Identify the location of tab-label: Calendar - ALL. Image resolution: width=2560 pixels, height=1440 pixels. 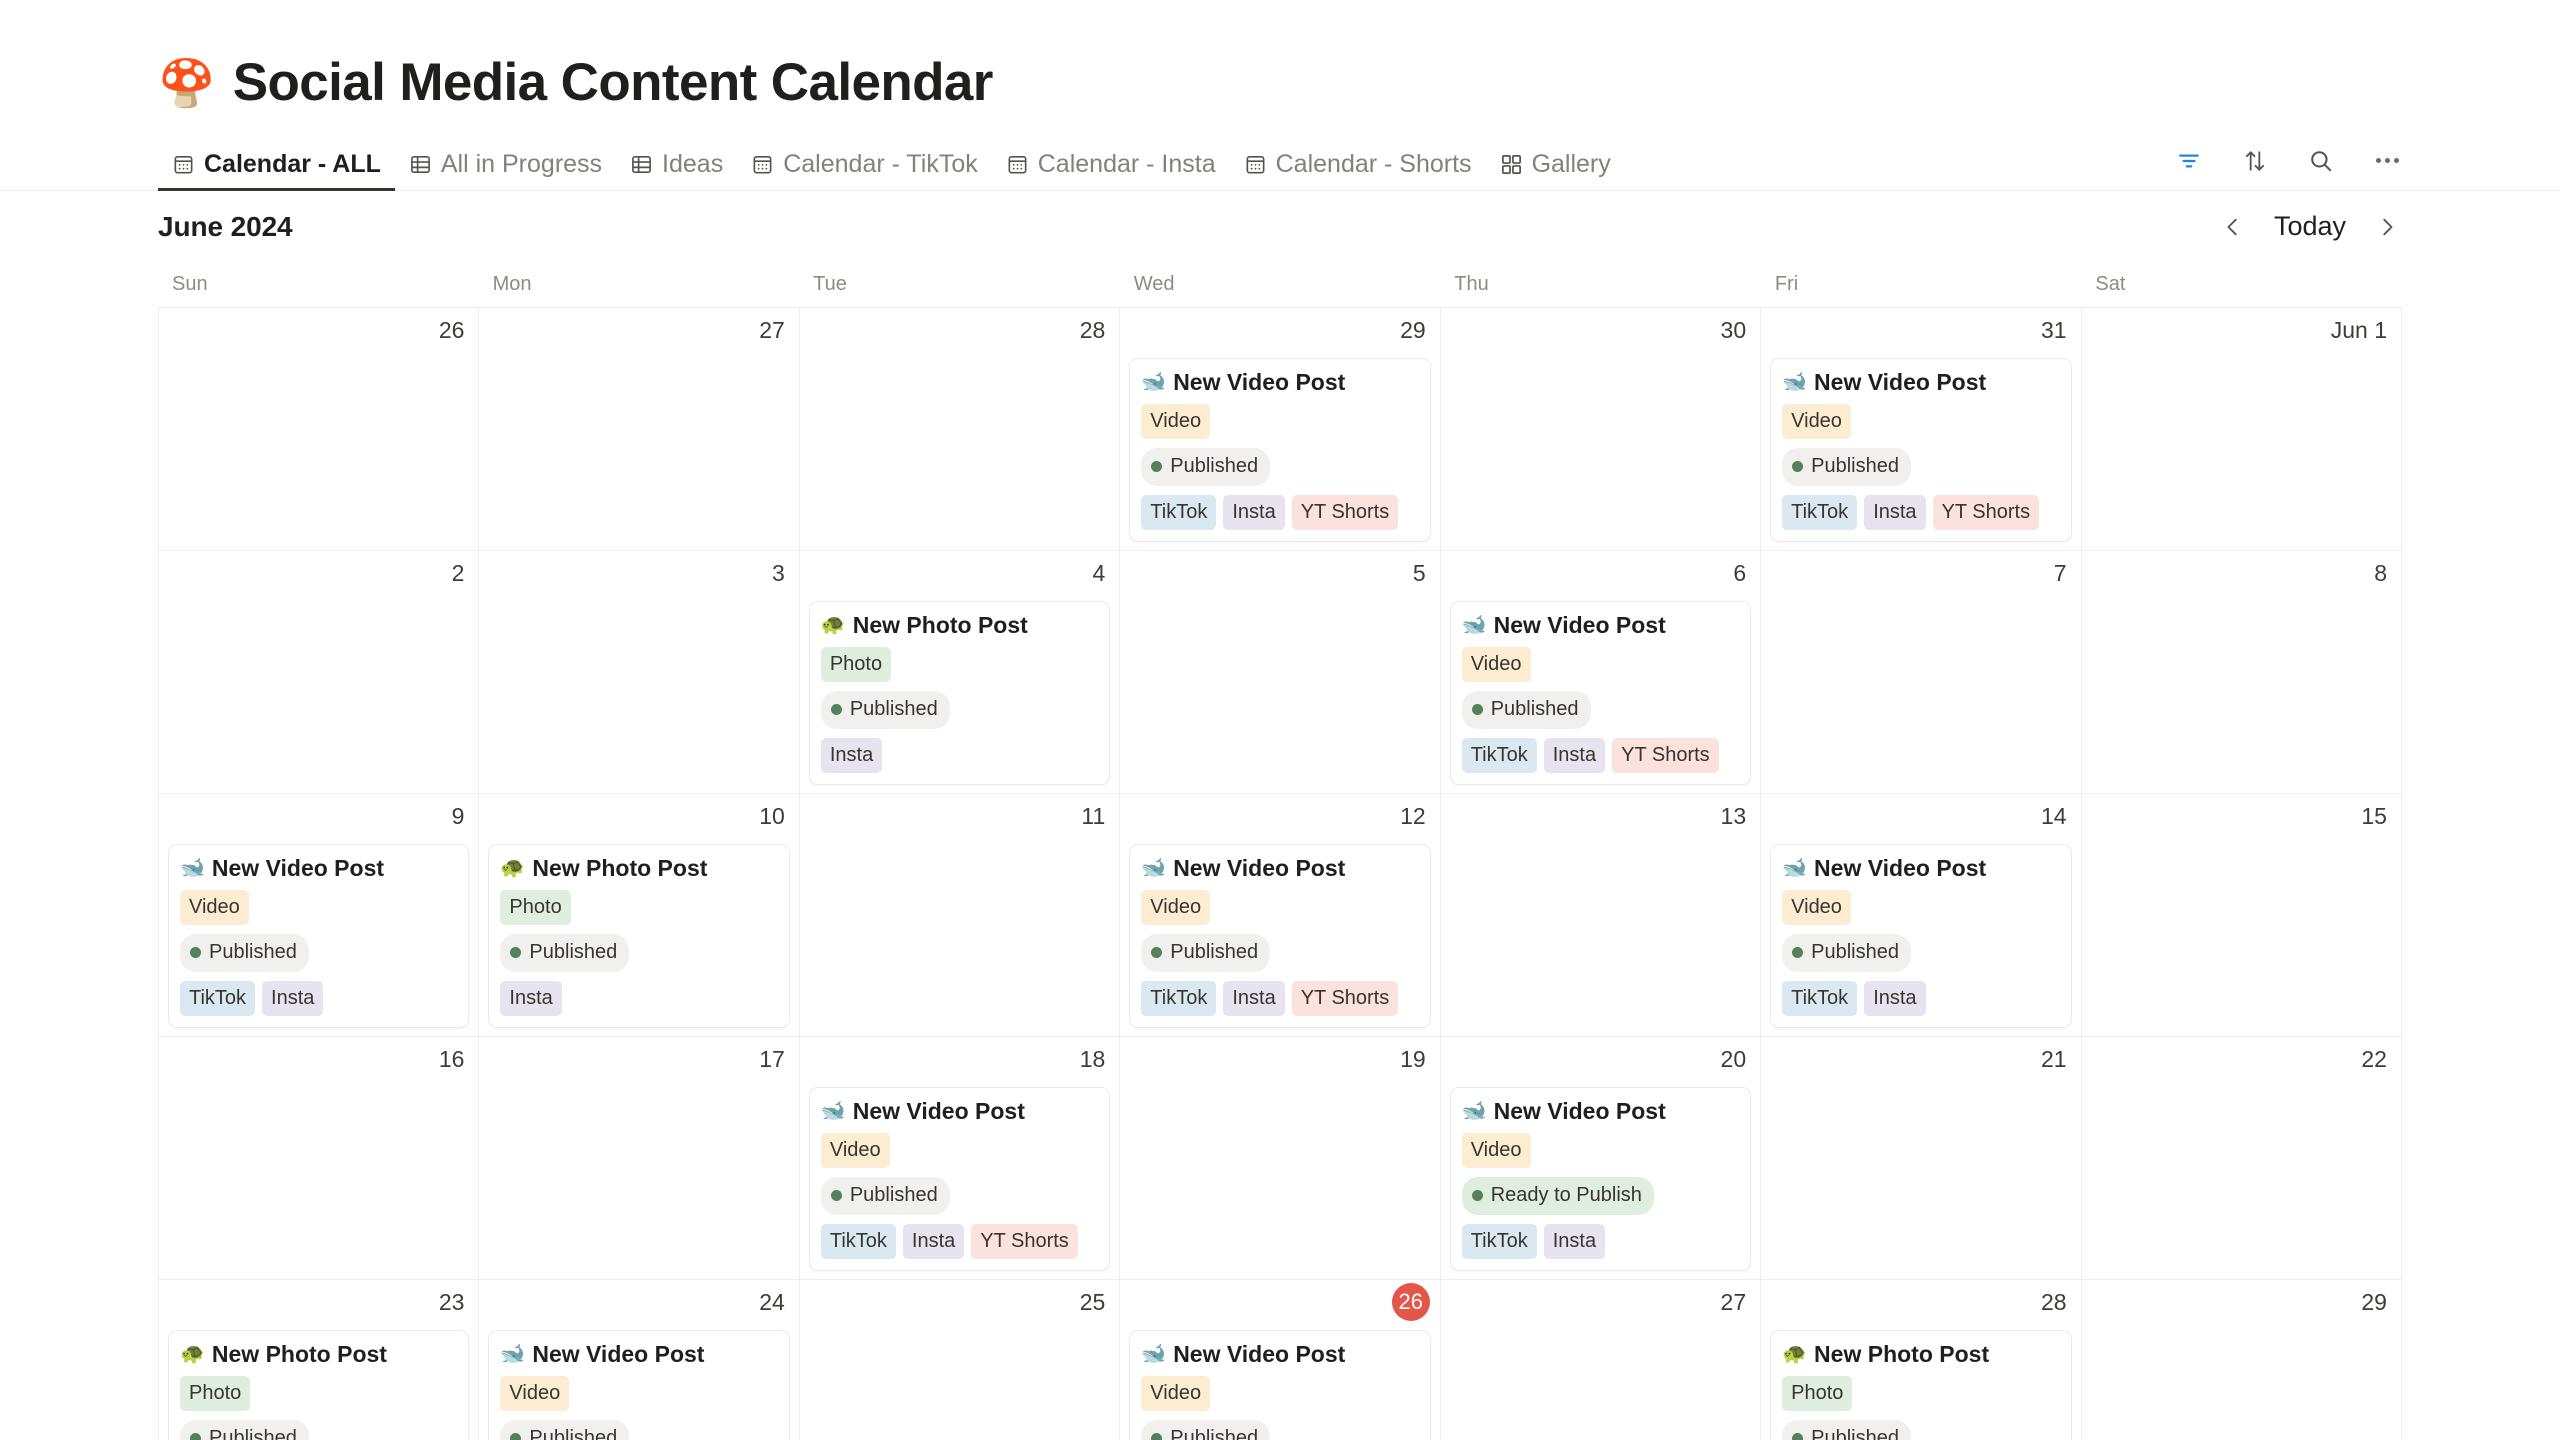
(292, 163).